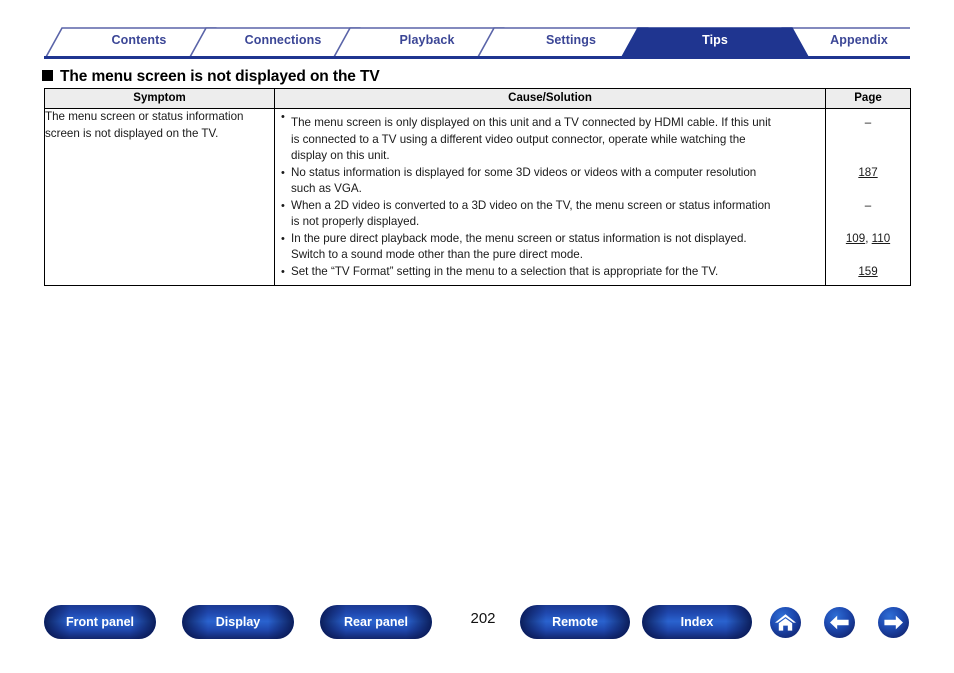  Describe the element at coordinates (159, 98) in the screenshot. I see `column-header-symptom: Symptom` at that location.